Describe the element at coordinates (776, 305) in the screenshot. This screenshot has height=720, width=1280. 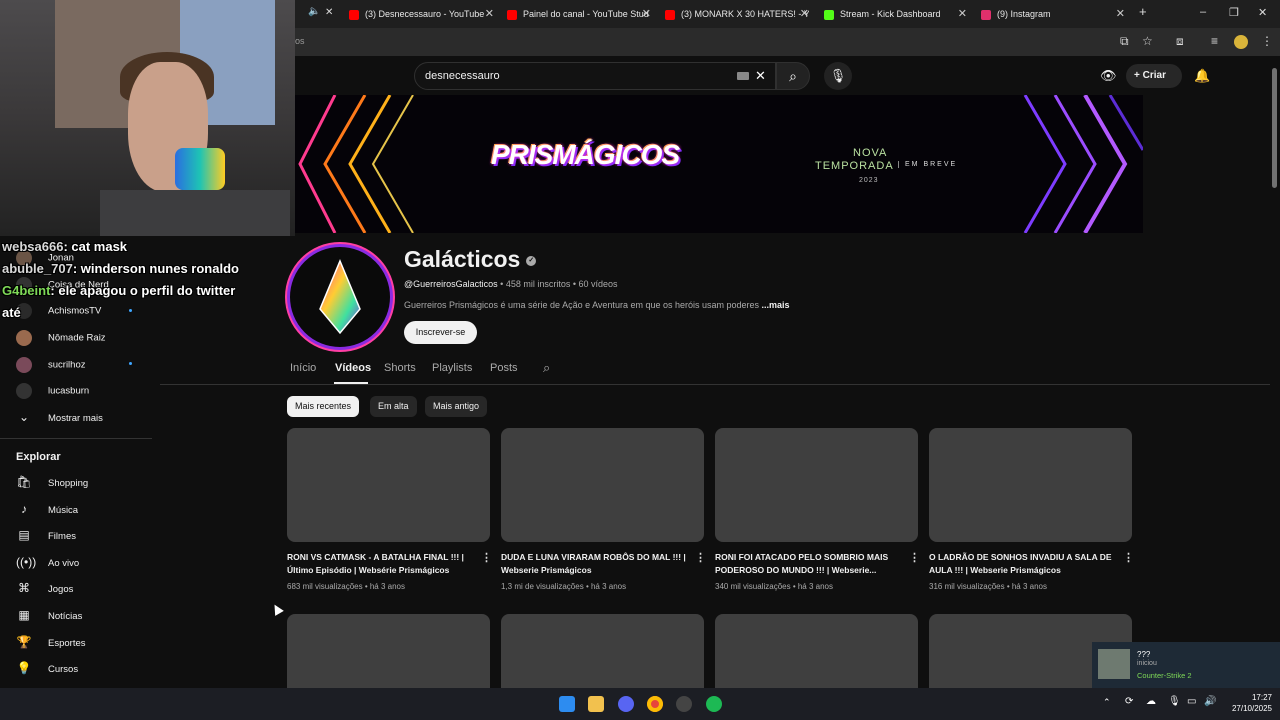
I see `more-link: ...mais` at that location.